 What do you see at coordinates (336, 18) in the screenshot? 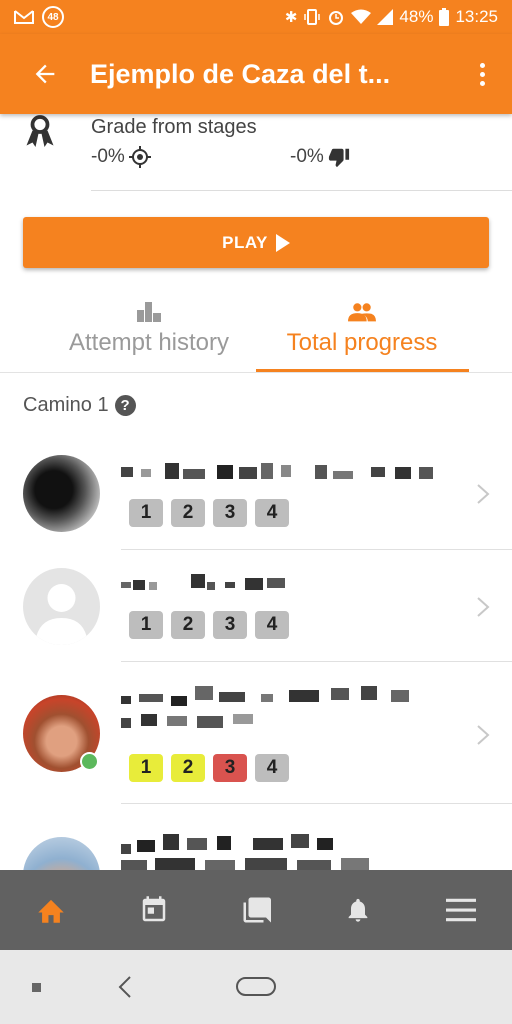
I see `alarm-icon` at bounding box center [336, 18].